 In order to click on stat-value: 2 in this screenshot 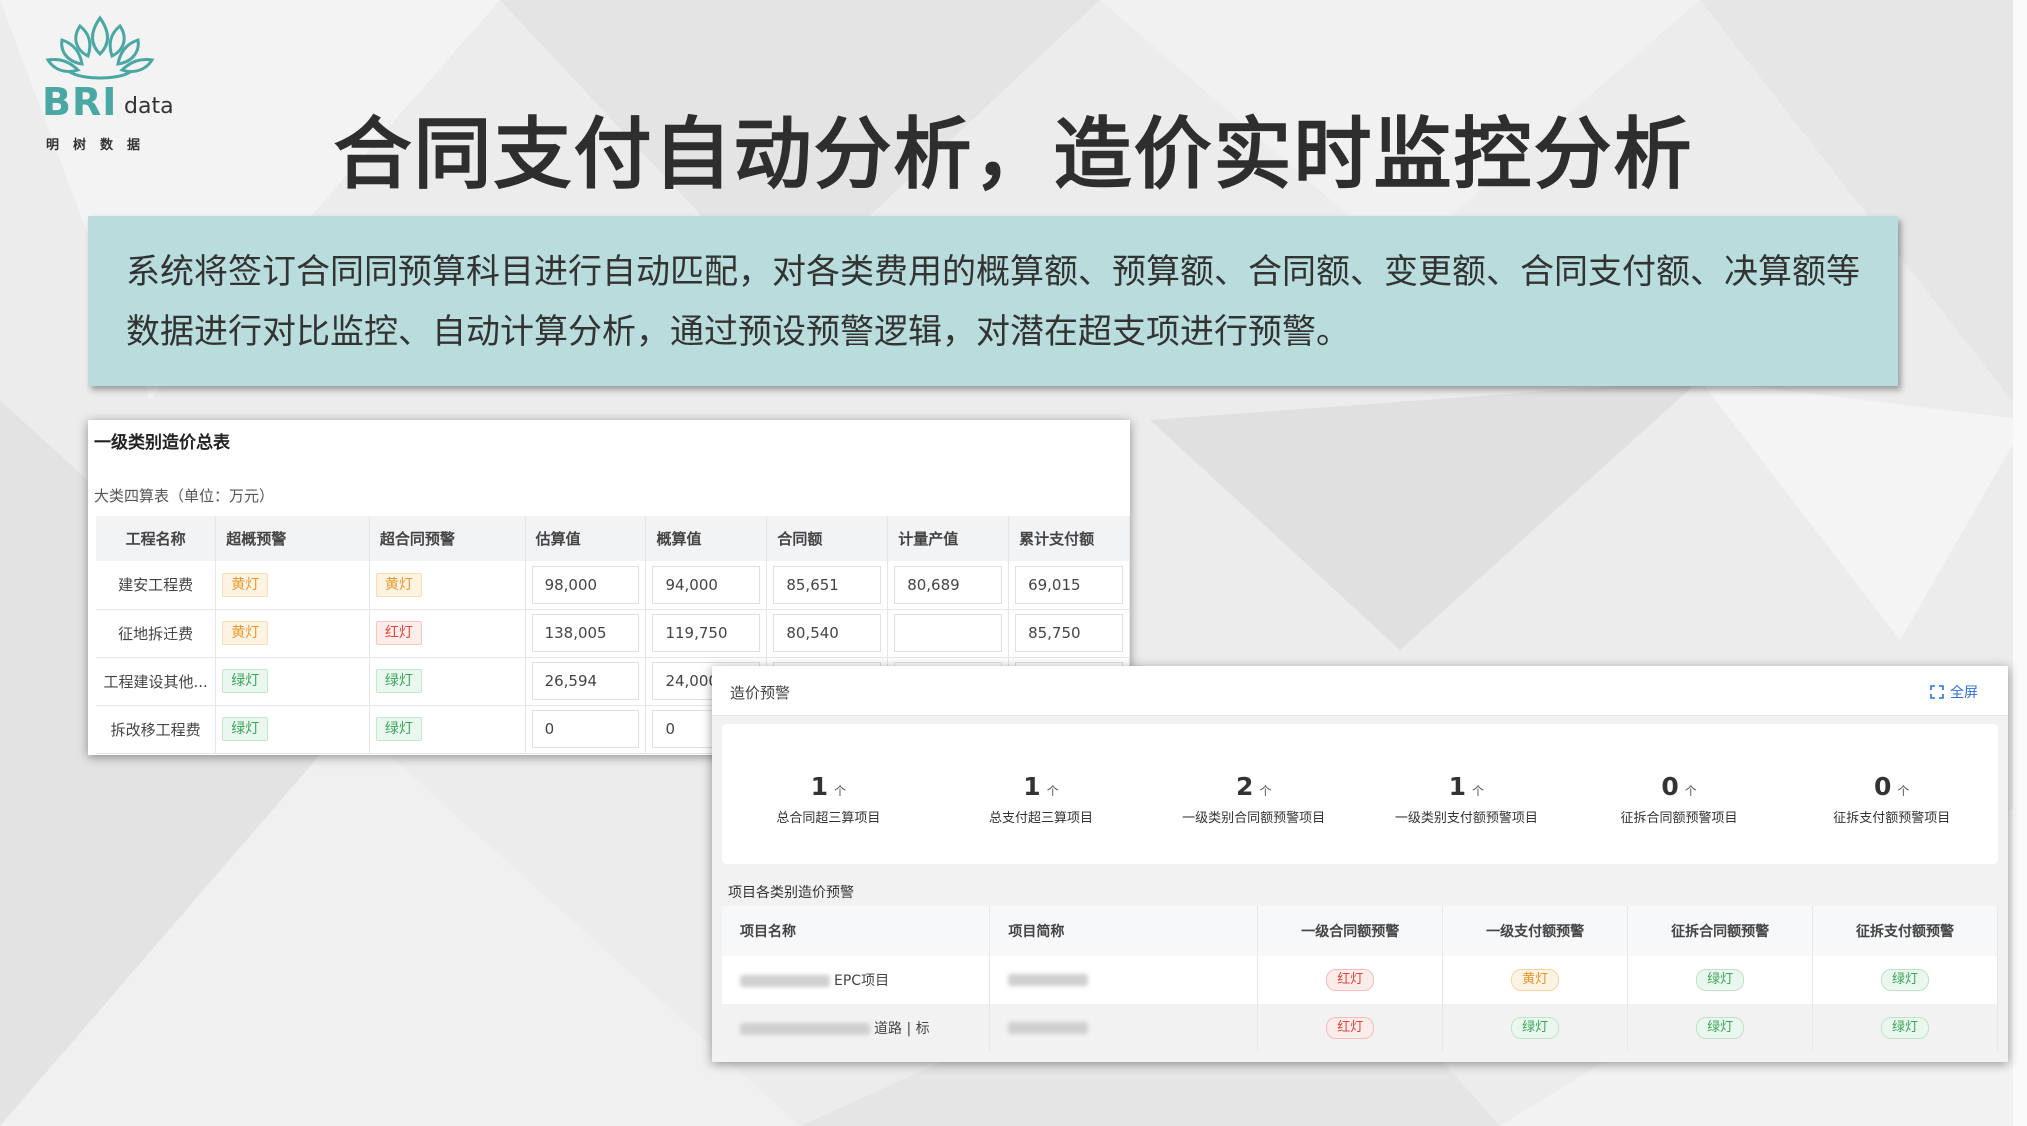, I will do `click(1244, 786)`.